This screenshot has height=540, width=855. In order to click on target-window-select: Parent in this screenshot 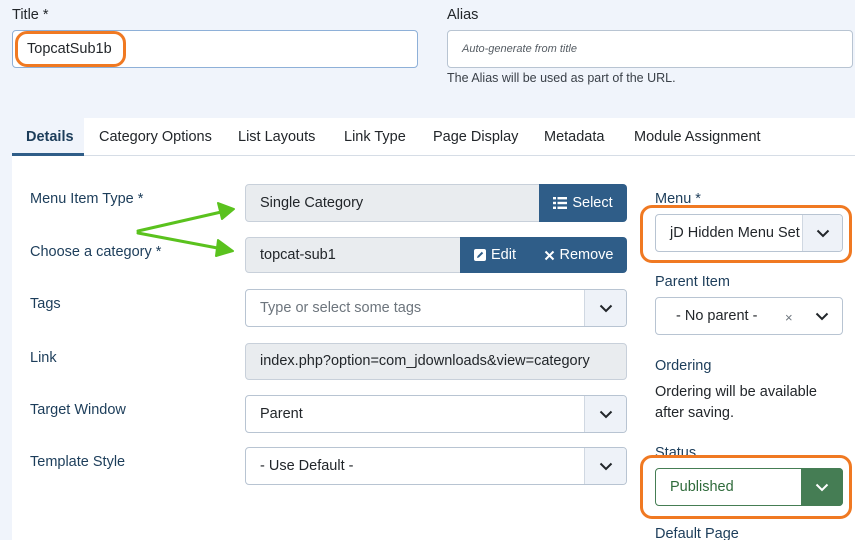, I will do `click(436, 414)`.